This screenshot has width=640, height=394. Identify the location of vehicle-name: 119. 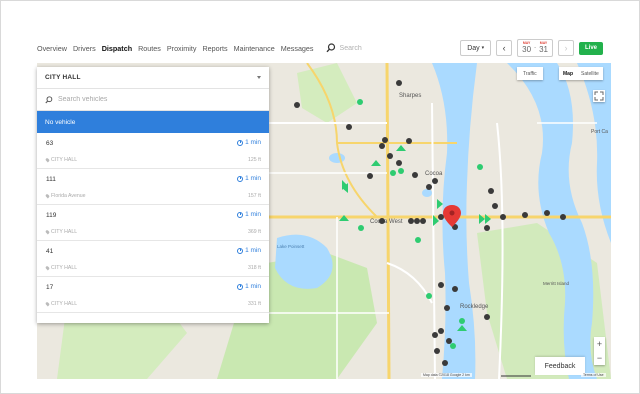
(51, 215).